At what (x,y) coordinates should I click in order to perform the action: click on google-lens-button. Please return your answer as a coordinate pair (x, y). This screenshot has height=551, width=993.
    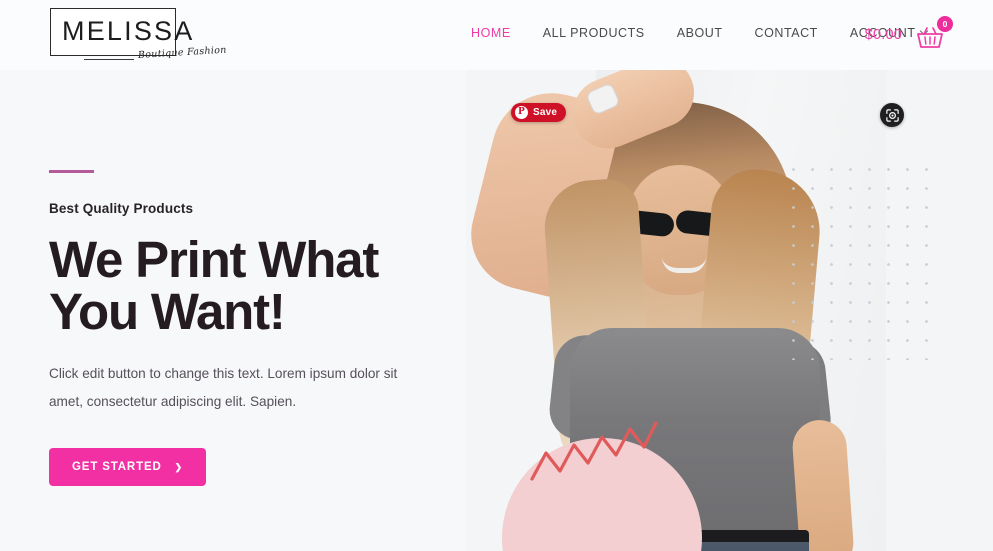
    Looking at the image, I should click on (892, 115).